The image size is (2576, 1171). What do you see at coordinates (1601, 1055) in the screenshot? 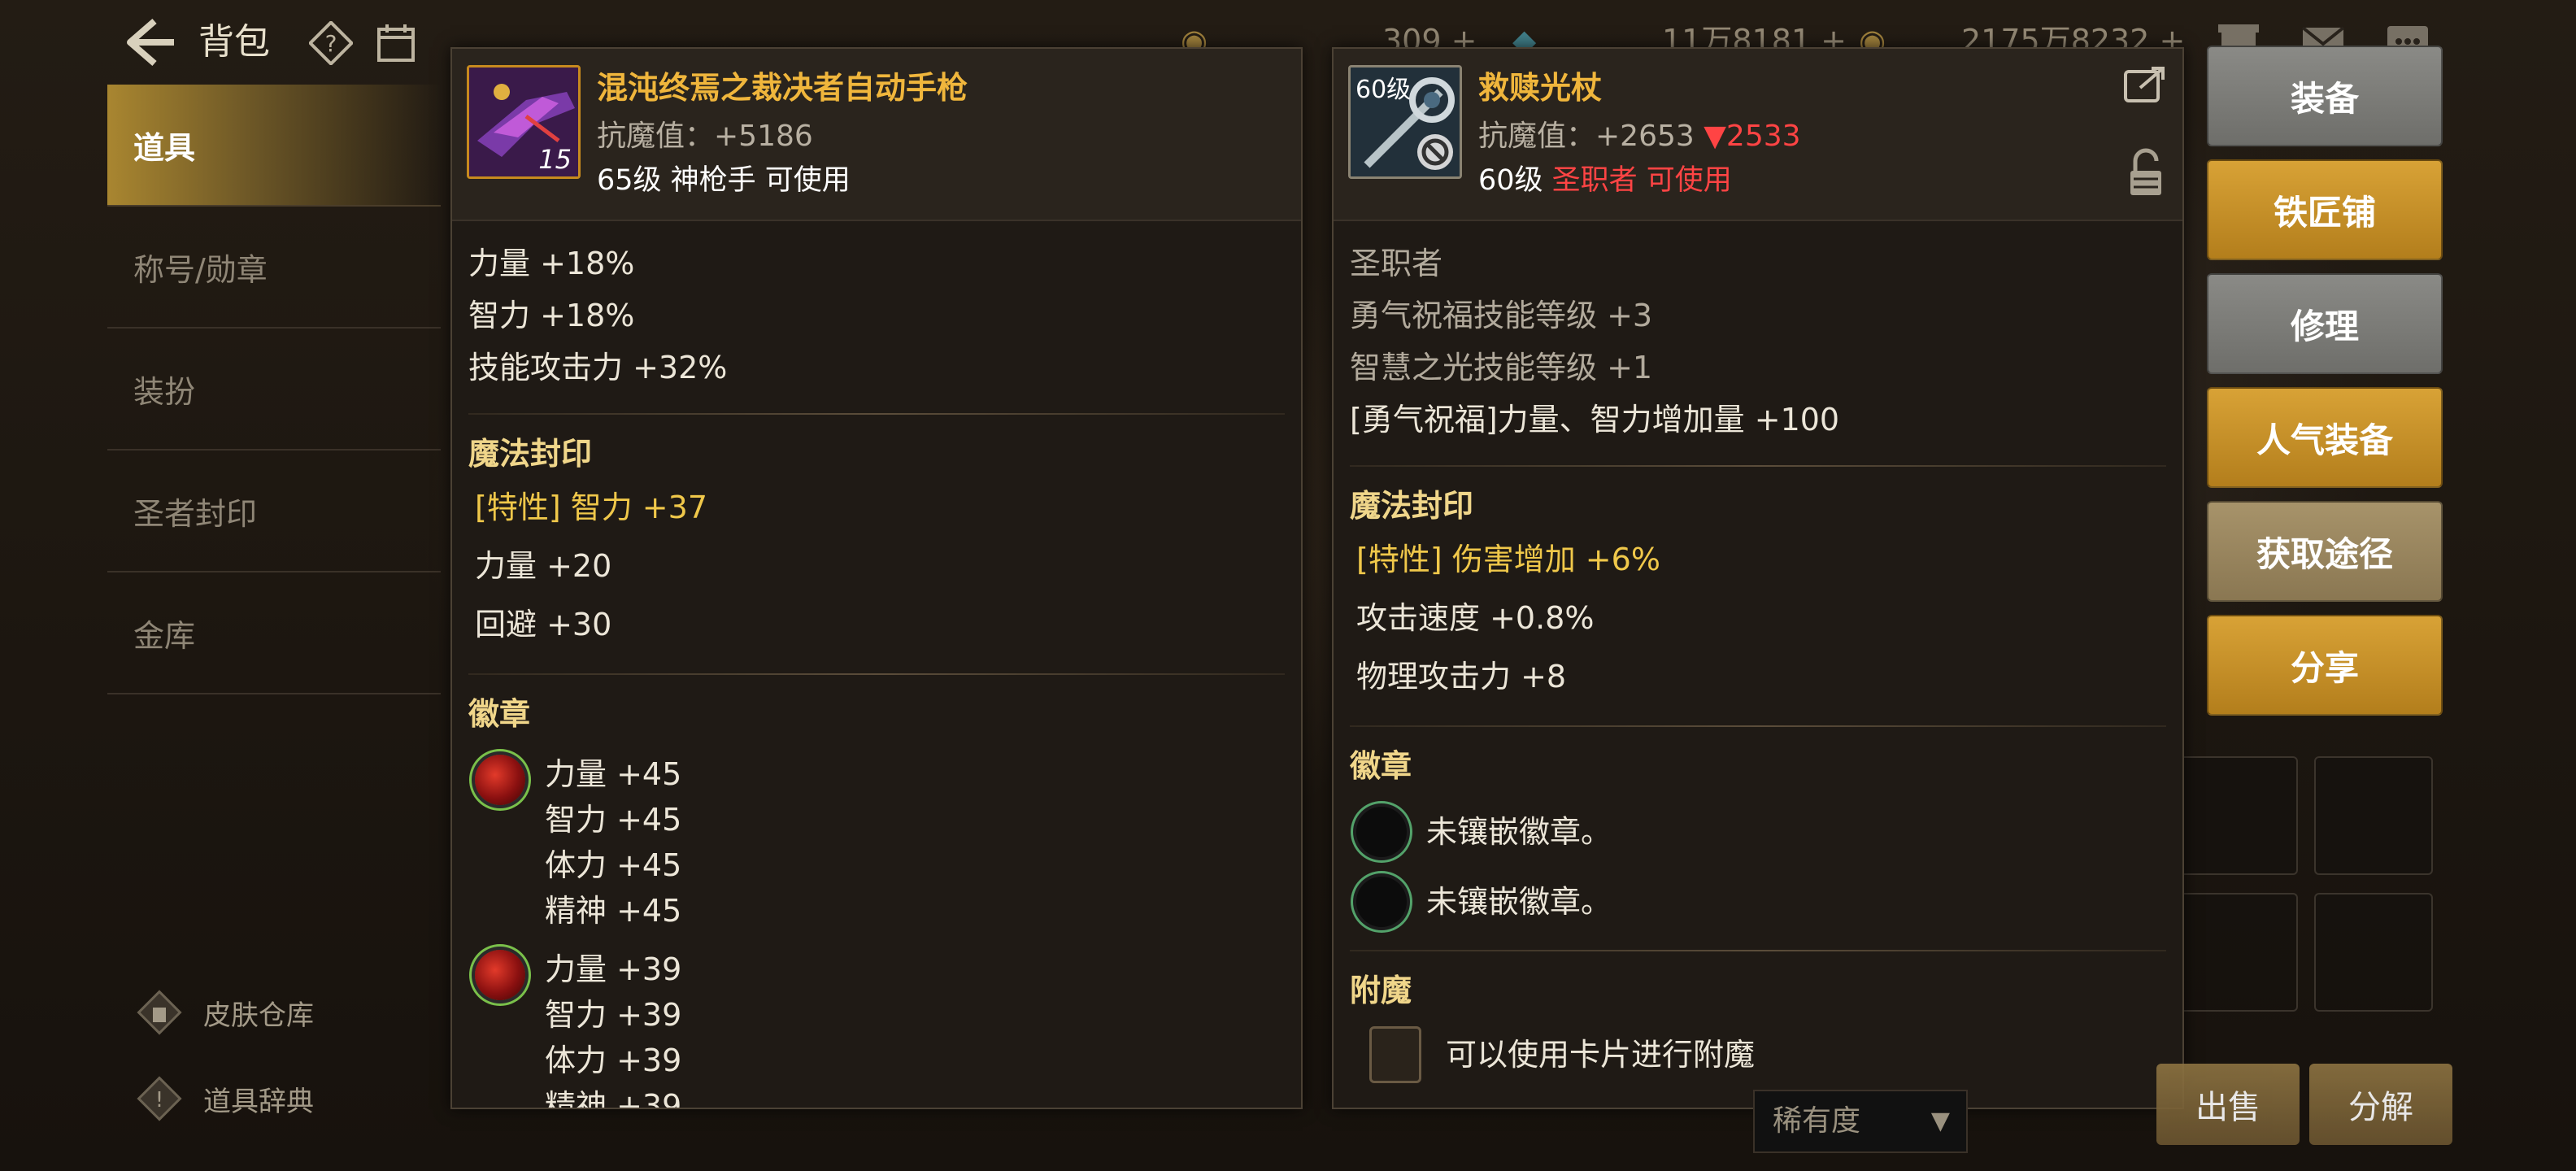
I see `enchant-text: 可以使用卡片进行附魔` at bounding box center [1601, 1055].